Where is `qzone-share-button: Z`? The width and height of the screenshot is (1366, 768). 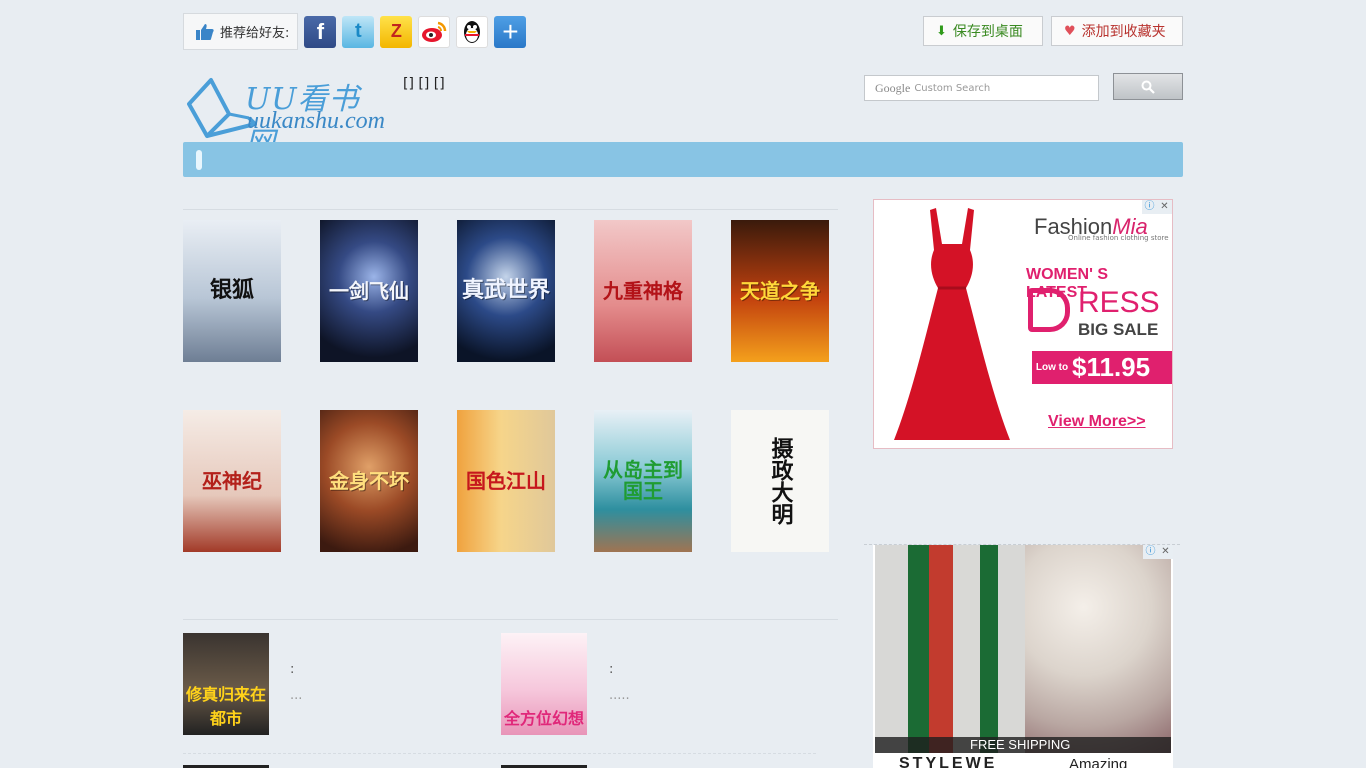
qzone-share-button: Z is located at coordinates (396, 31).